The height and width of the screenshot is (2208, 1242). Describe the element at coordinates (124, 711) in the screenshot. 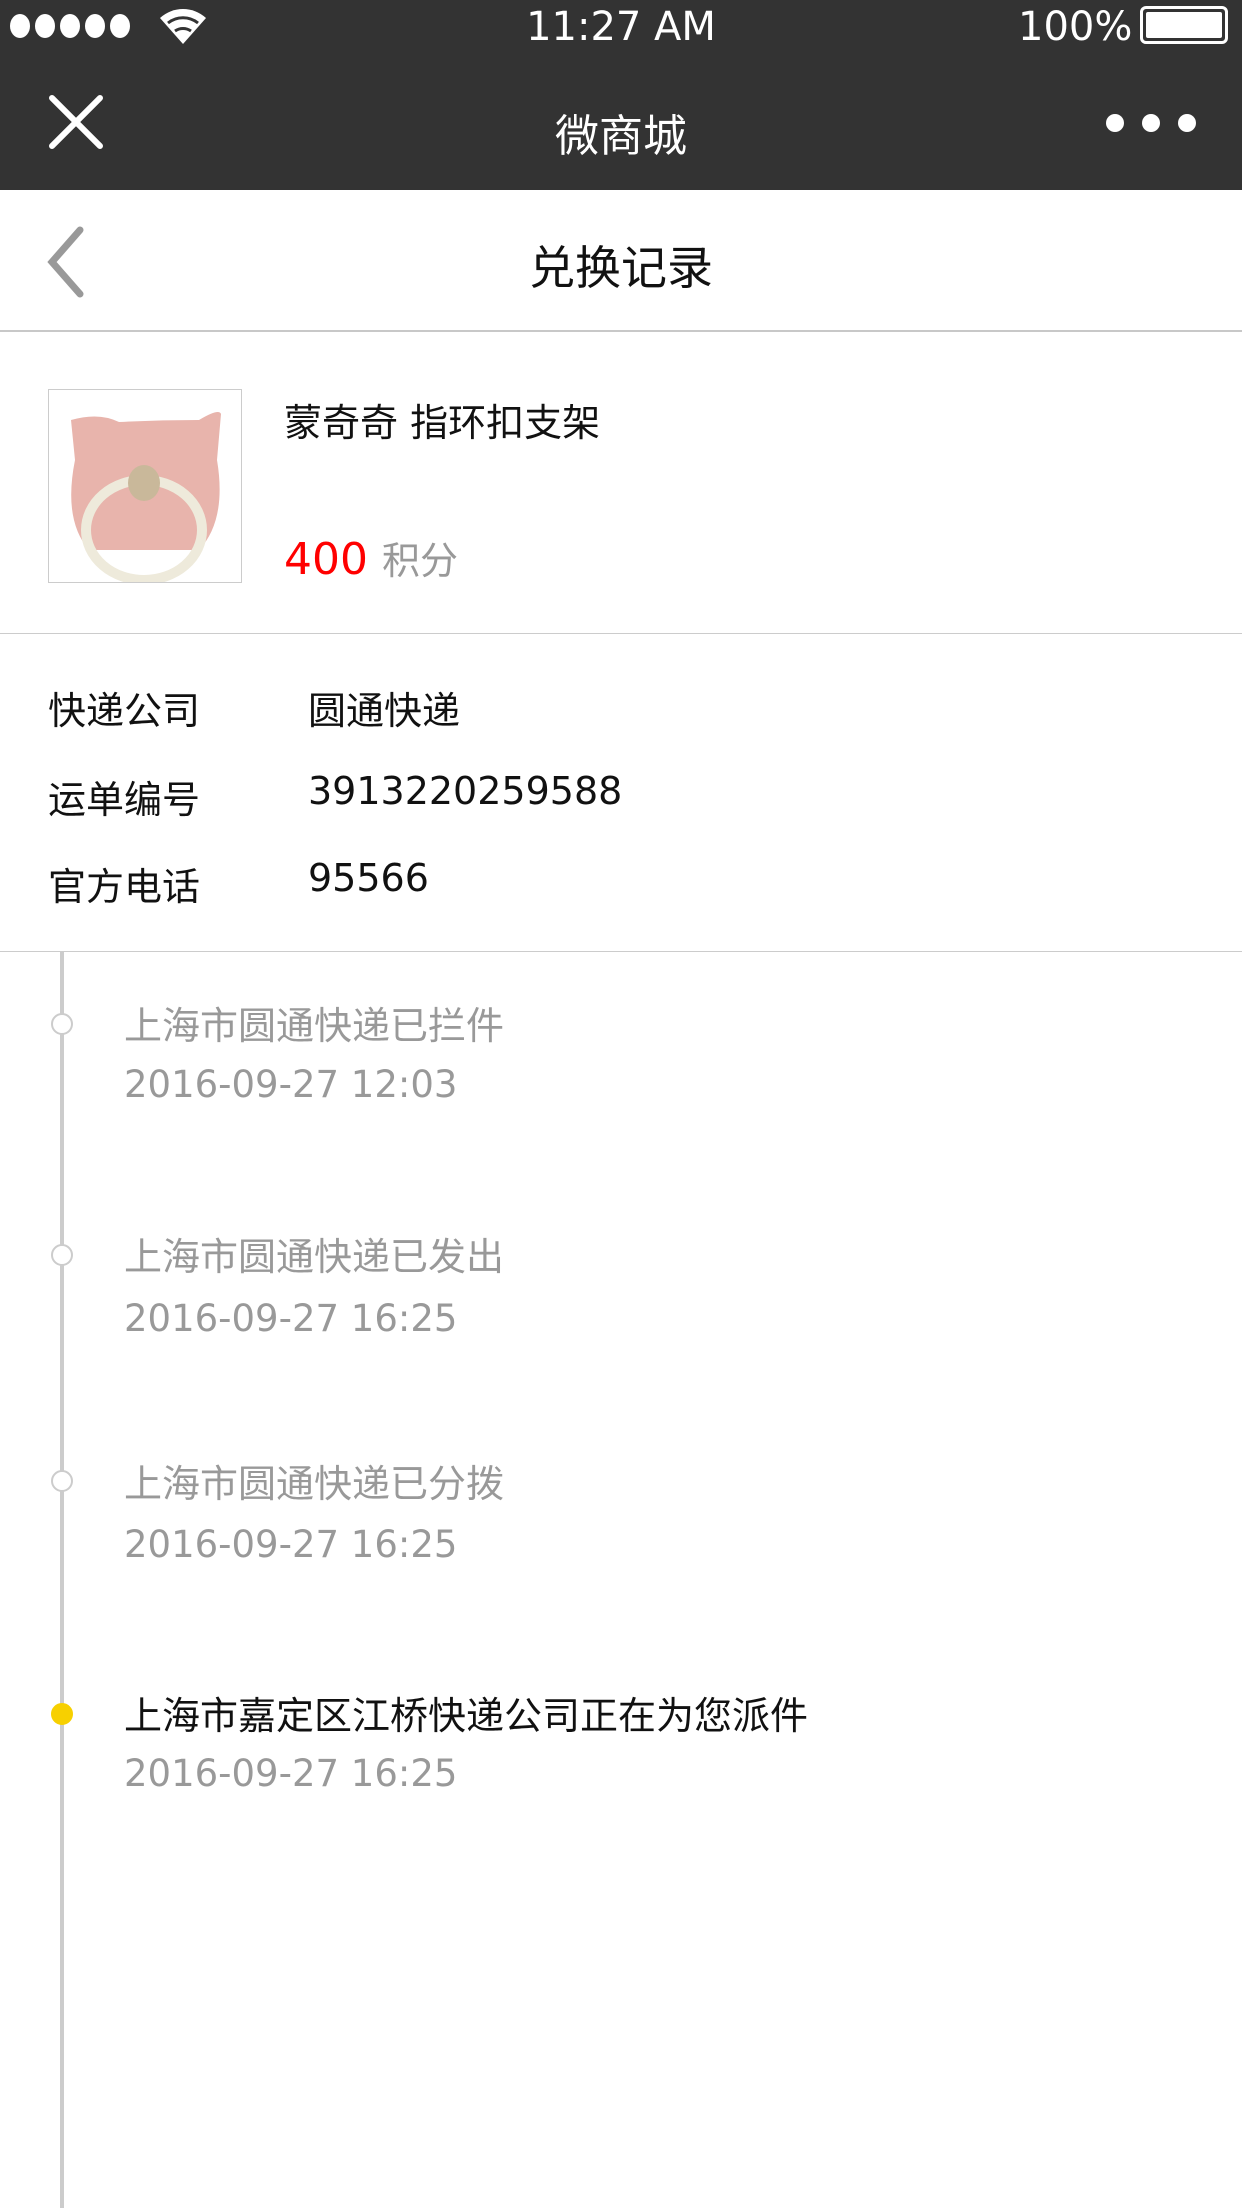

I see `courier-label: 快递公司` at that location.